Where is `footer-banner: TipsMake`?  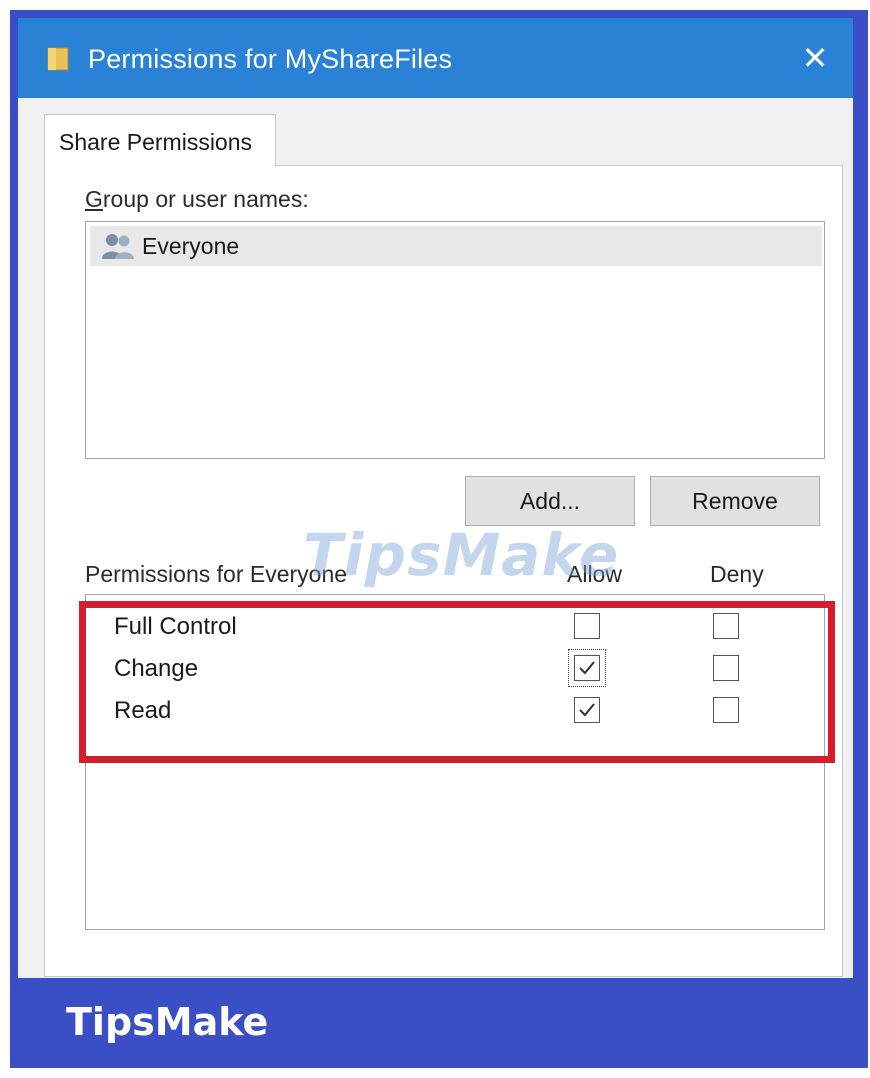
footer-banner: TipsMake is located at coordinates (439, 1024).